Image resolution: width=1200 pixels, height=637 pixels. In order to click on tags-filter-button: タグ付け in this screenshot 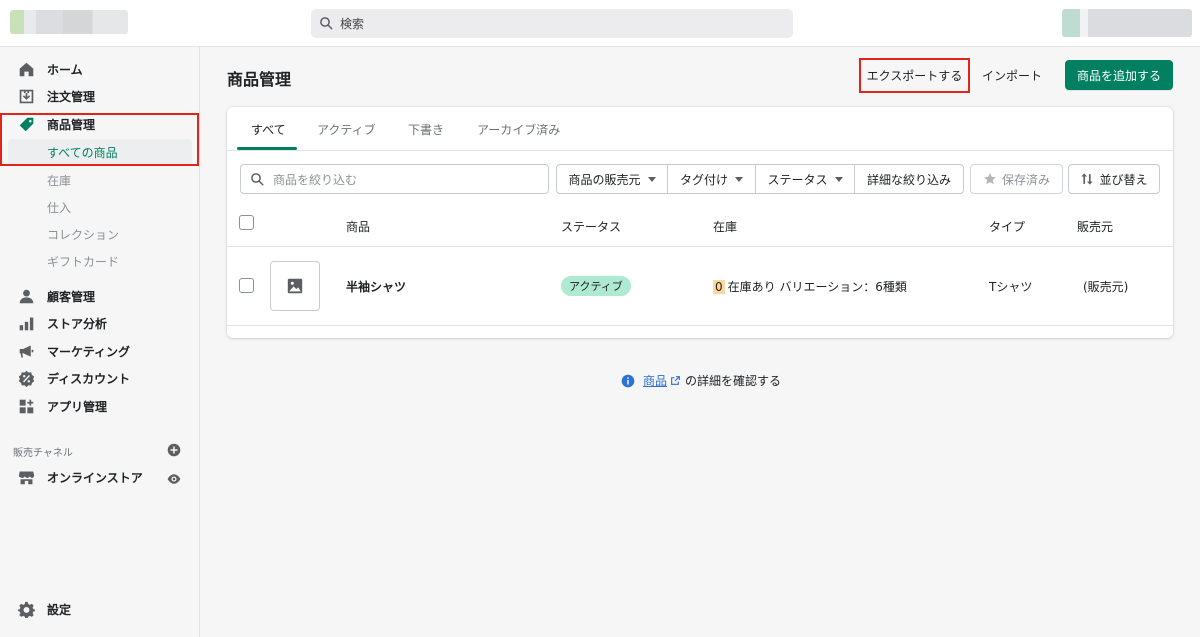, I will do `click(712, 179)`.